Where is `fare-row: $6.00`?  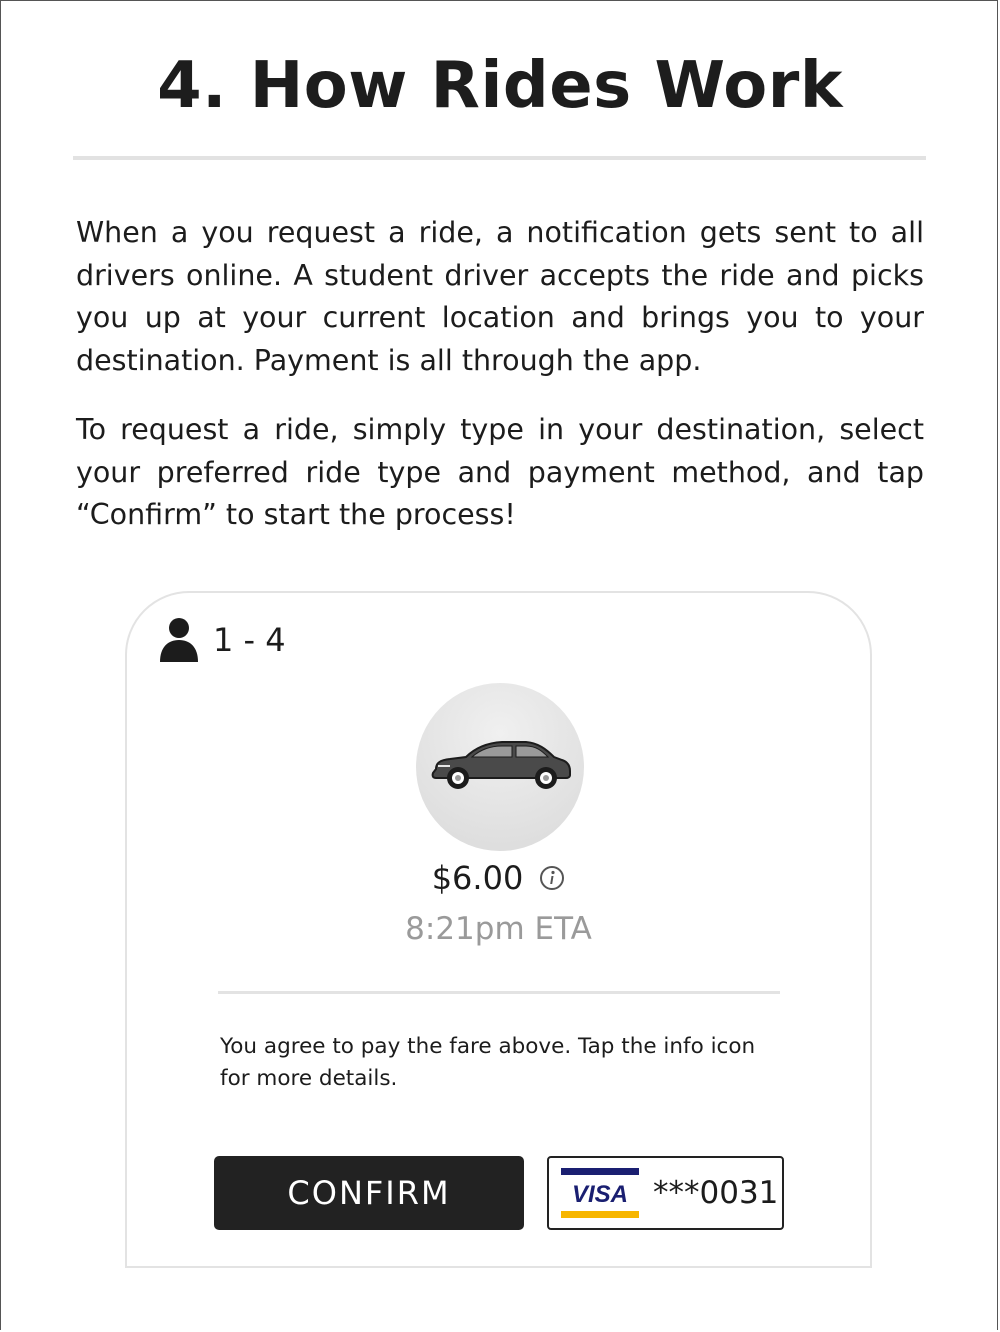
fare-row: $6.00 is located at coordinates (498, 878).